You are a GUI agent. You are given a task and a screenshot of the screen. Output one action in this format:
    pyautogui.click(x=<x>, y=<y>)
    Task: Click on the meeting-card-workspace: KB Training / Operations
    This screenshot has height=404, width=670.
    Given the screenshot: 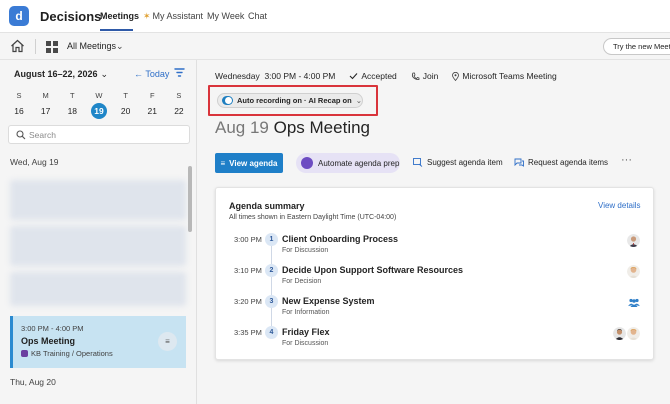 What is the action you would take?
    pyautogui.click(x=67, y=353)
    